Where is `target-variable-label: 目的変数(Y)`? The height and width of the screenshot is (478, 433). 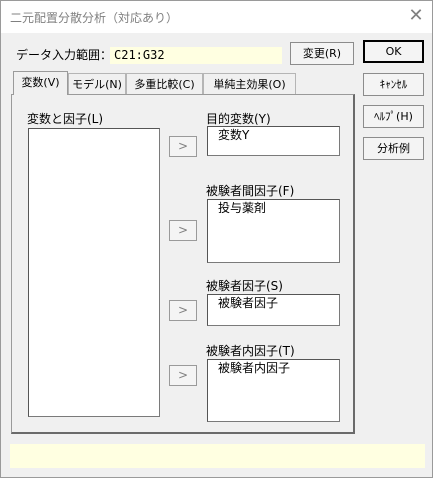
target-variable-label: 目的変数(Y) is located at coordinates (238, 119).